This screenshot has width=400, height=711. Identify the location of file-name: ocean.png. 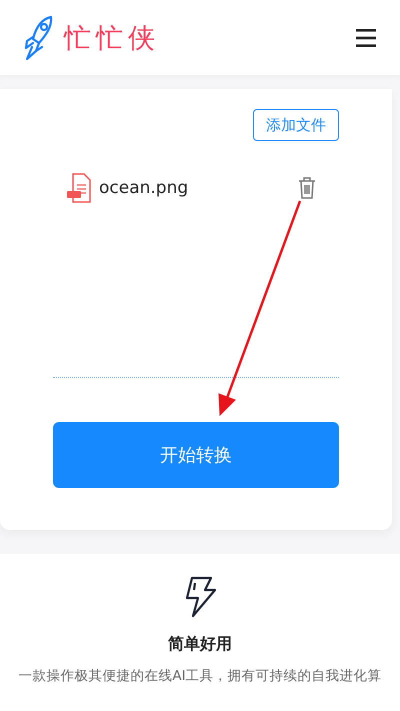
(144, 188).